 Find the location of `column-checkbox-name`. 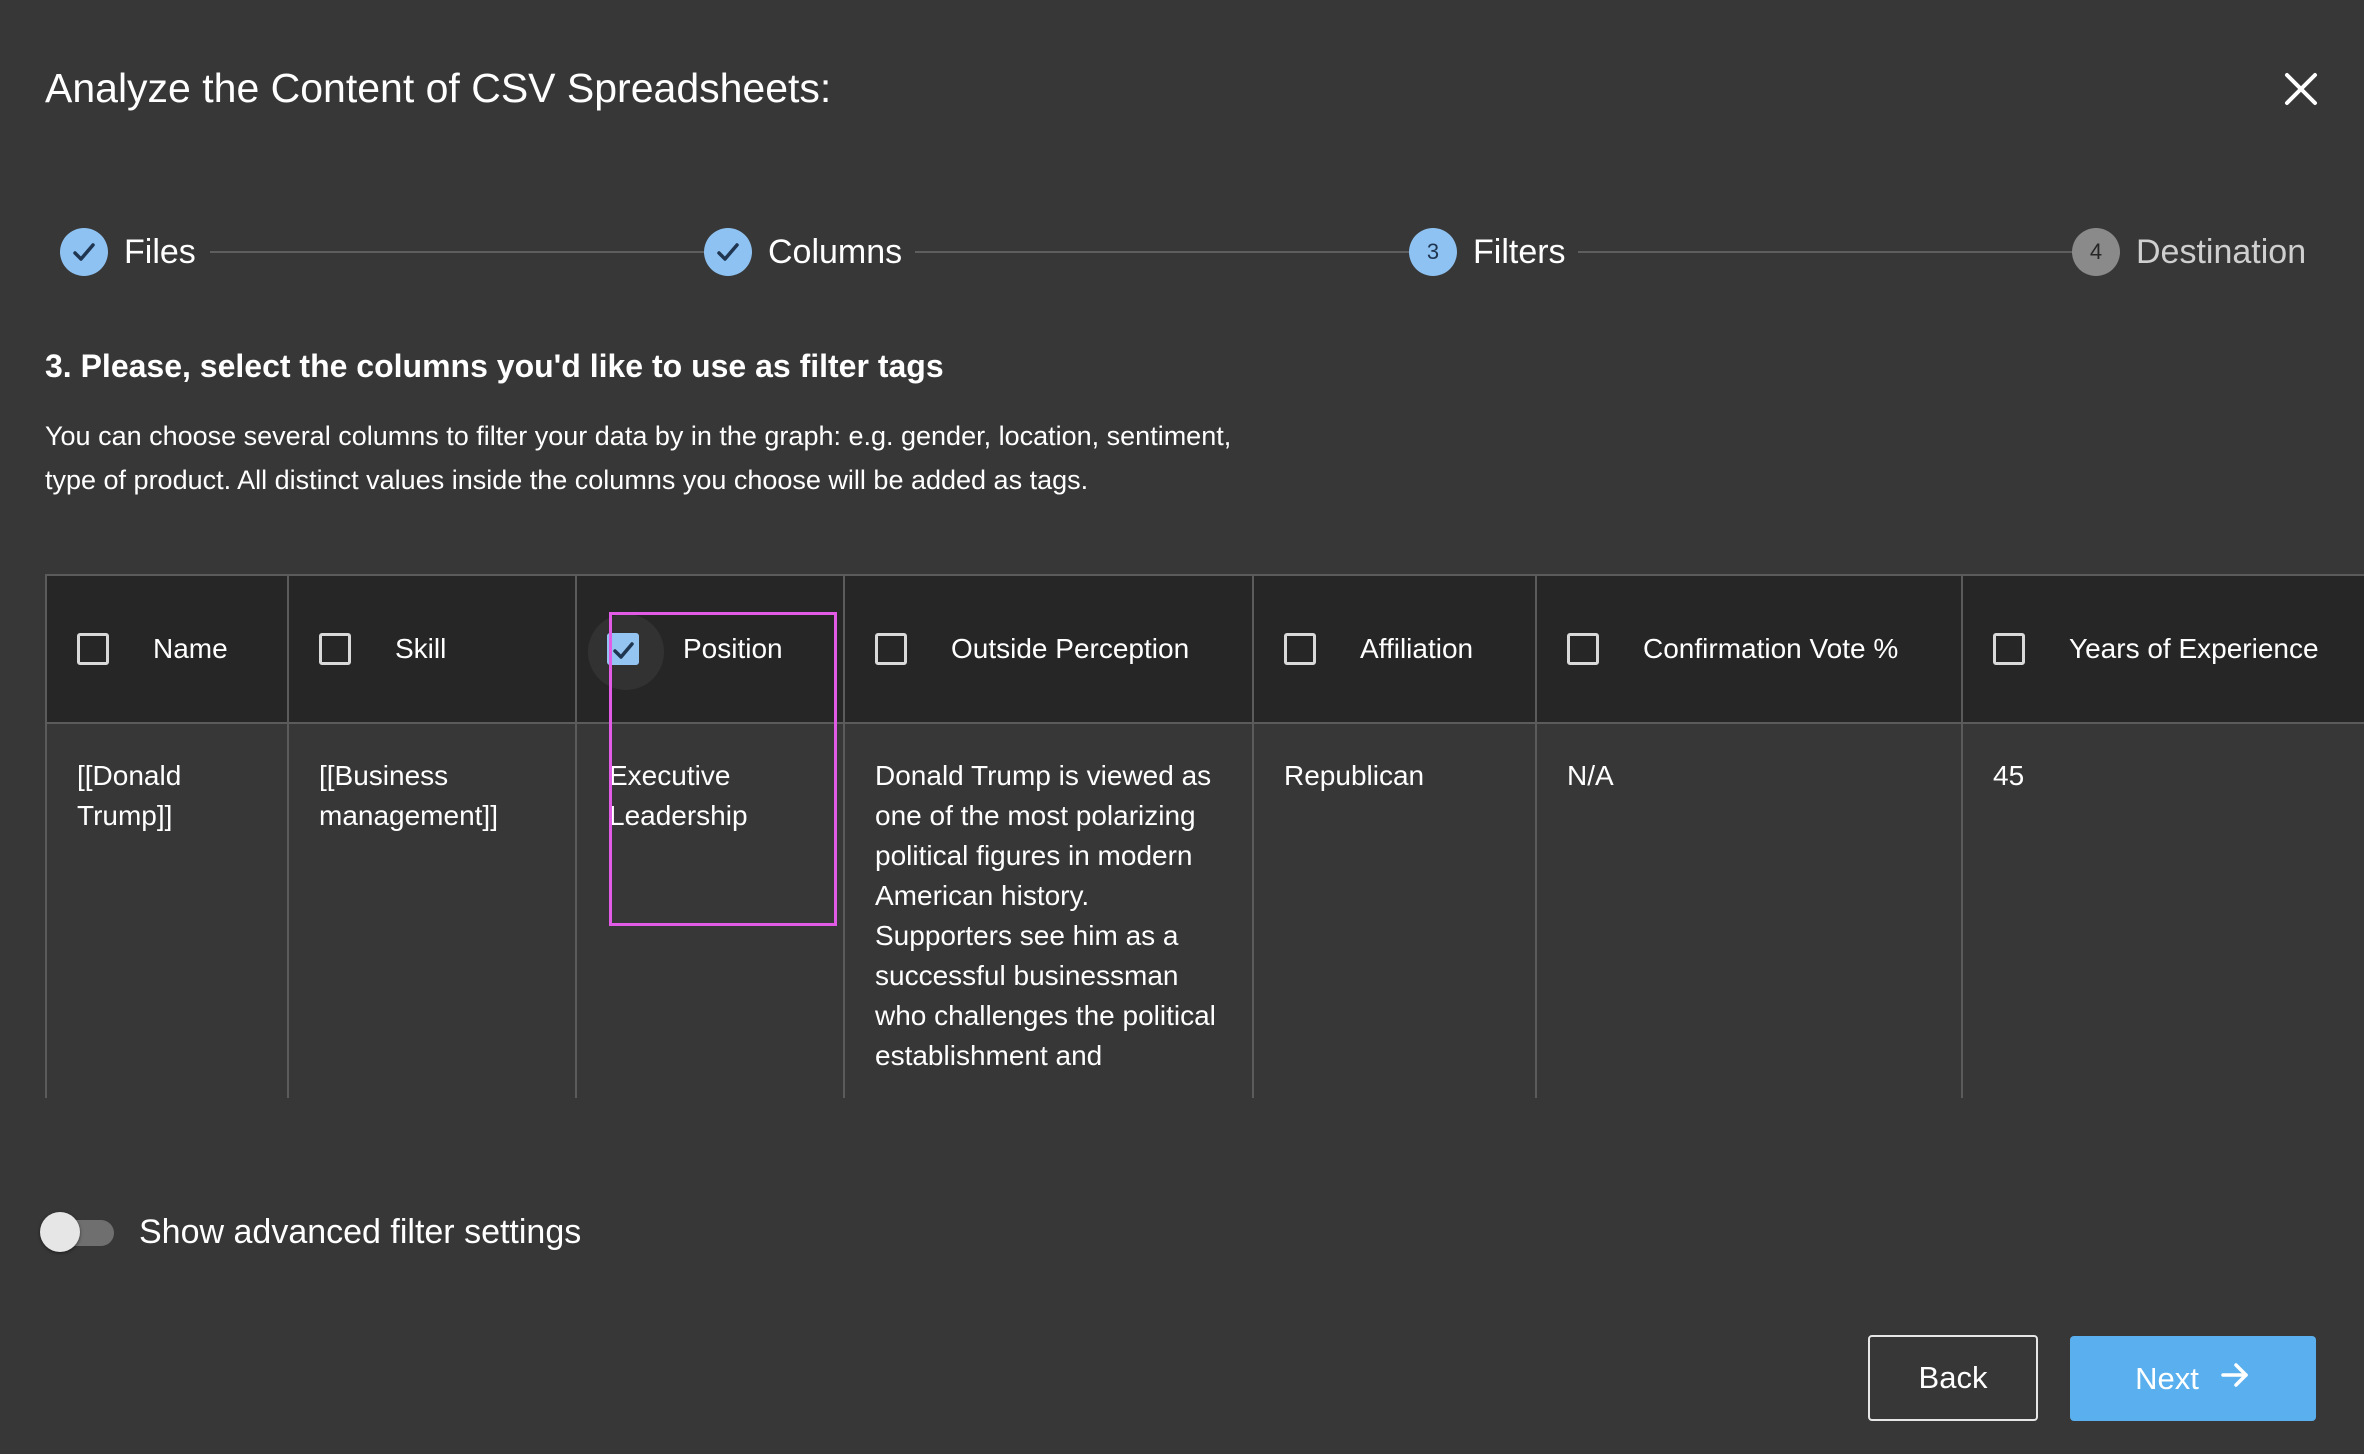

column-checkbox-name is located at coordinates (93, 649).